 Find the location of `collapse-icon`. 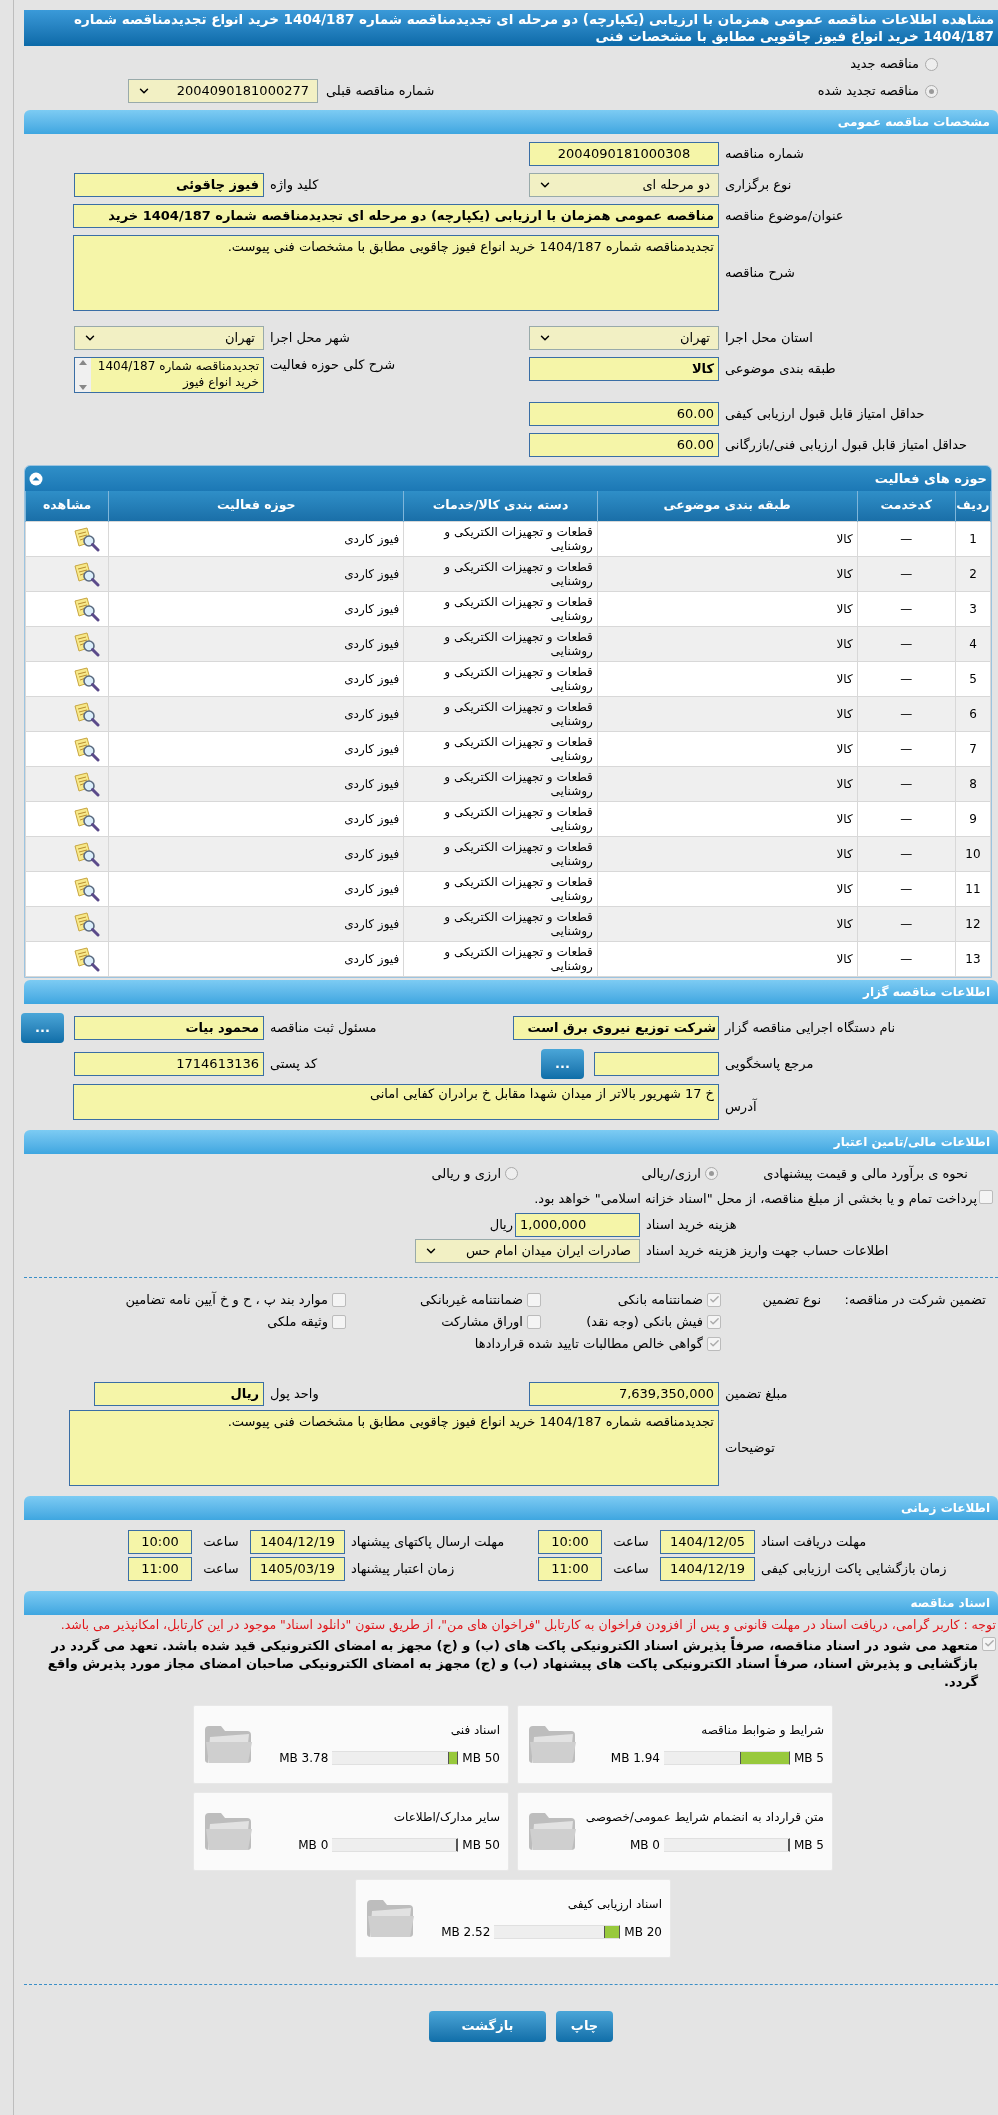

collapse-icon is located at coordinates (36, 478).